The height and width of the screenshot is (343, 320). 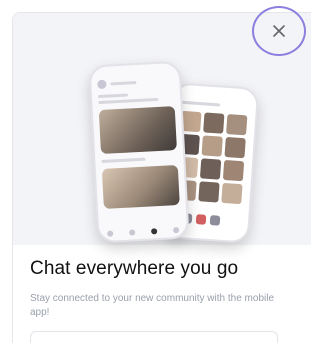 I want to click on avatar, so click(x=102, y=84).